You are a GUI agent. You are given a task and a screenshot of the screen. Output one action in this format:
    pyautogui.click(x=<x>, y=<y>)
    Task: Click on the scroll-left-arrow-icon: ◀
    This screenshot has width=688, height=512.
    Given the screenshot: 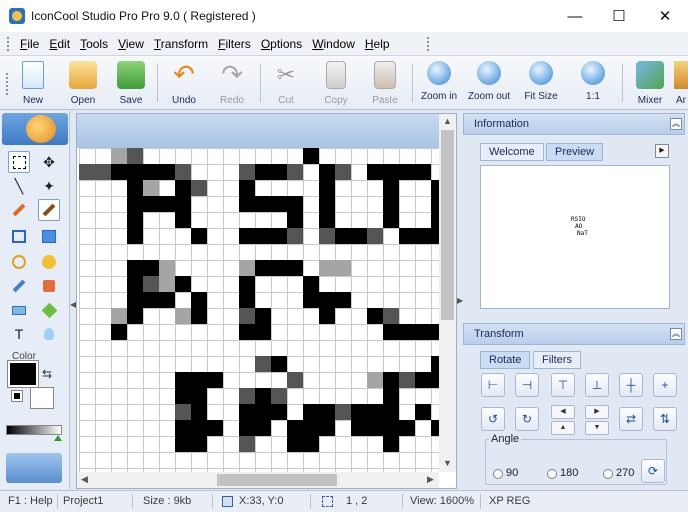 What is the action you would take?
    pyautogui.click(x=84, y=479)
    